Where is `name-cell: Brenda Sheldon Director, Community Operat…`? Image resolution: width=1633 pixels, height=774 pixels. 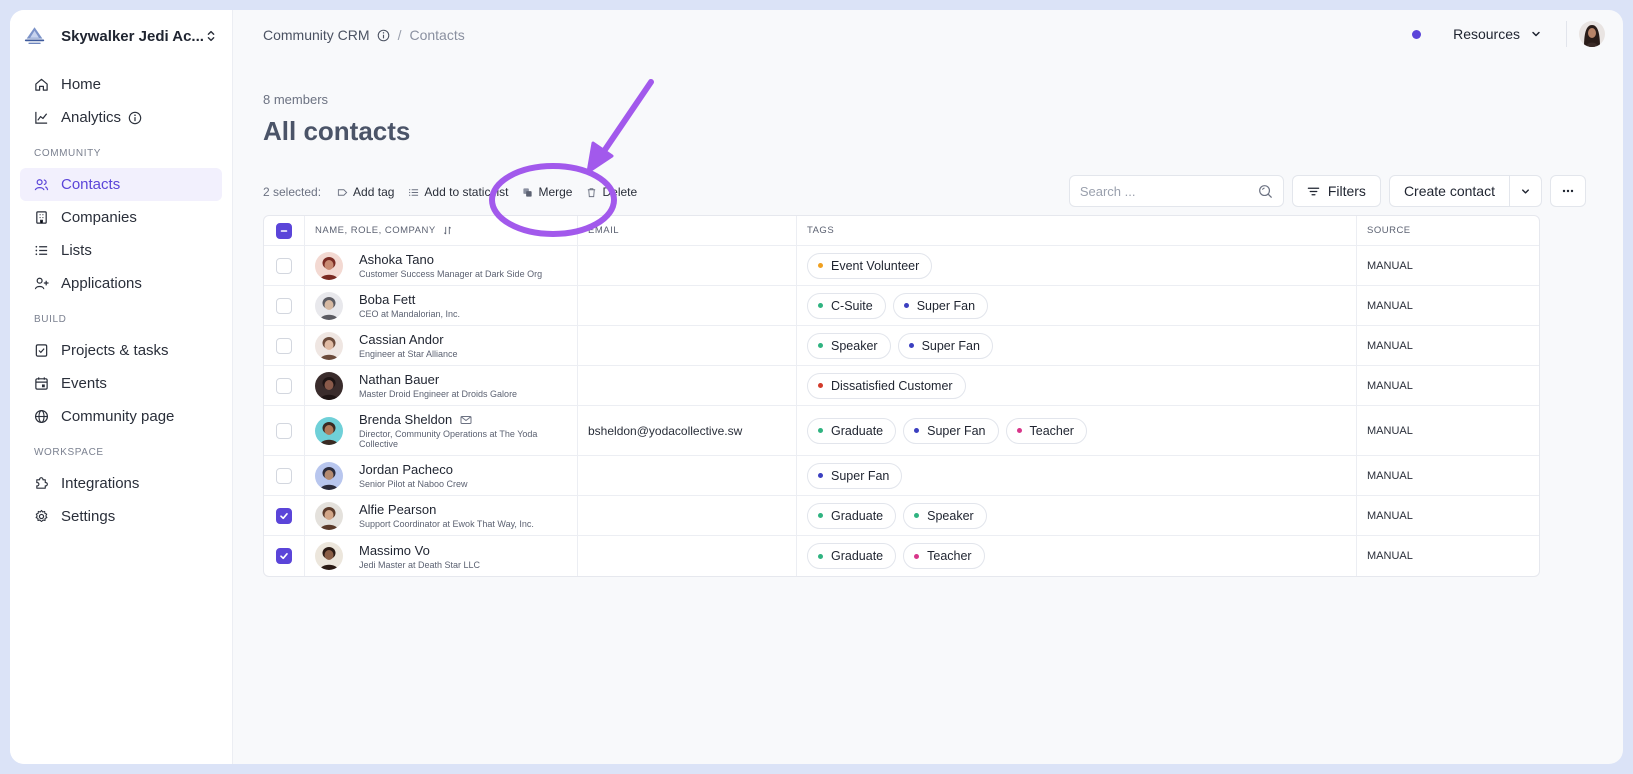 name-cell: Brenda Sheldon Director, Community Operat… is located at coordinates (441, 430).